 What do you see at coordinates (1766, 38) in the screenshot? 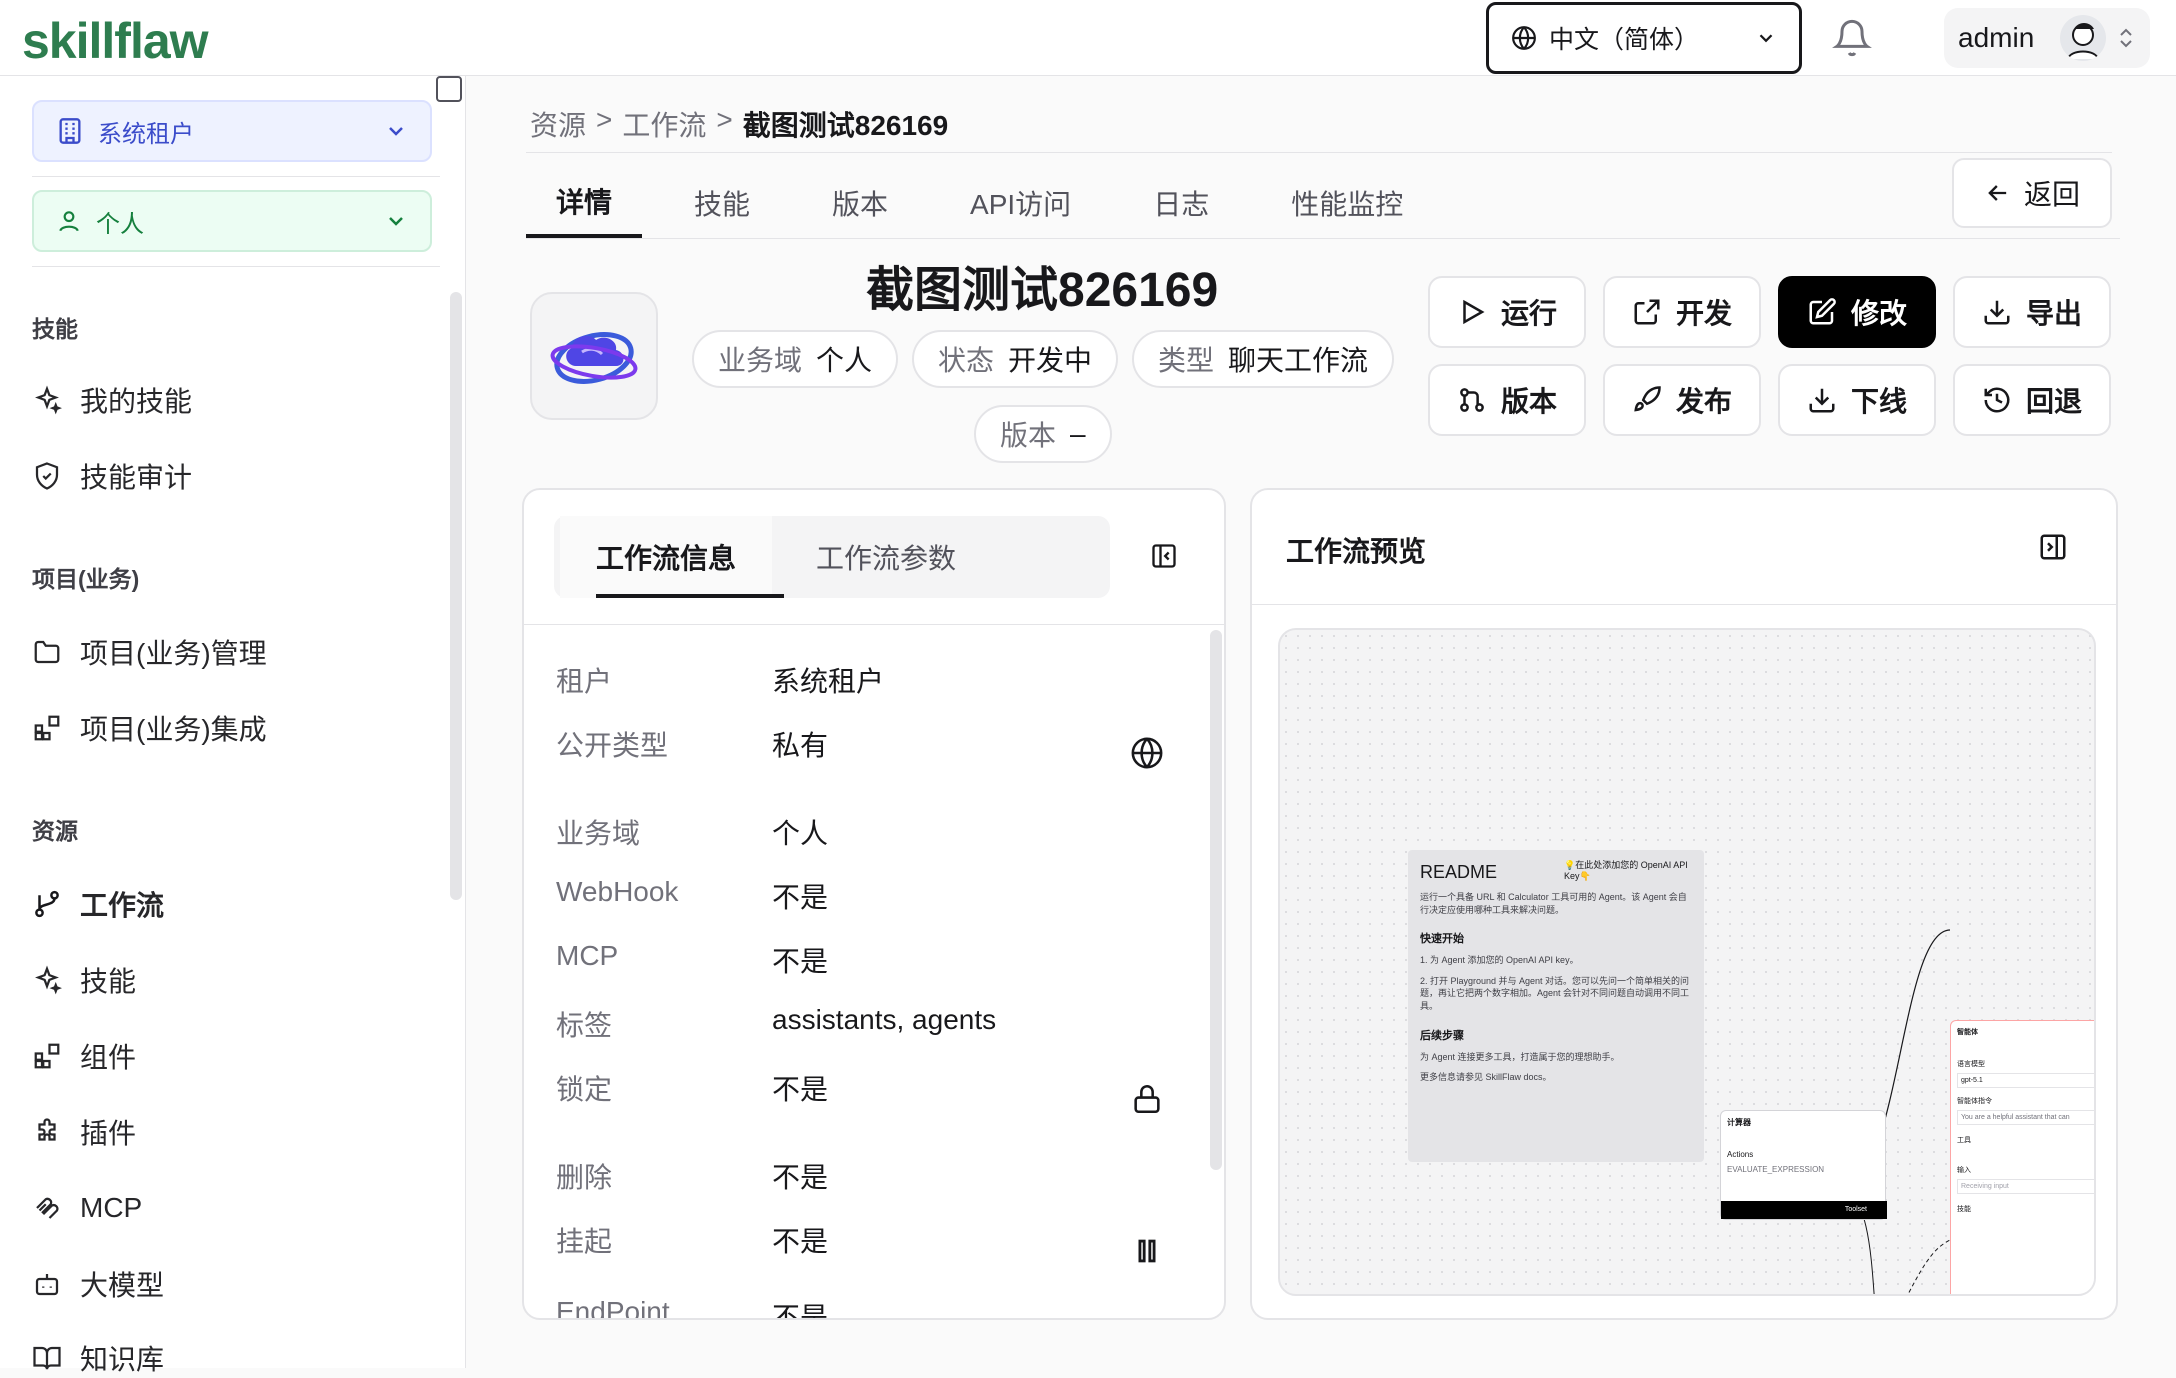
I see `chevron-down-icon` at bounding box center [1766, 38].